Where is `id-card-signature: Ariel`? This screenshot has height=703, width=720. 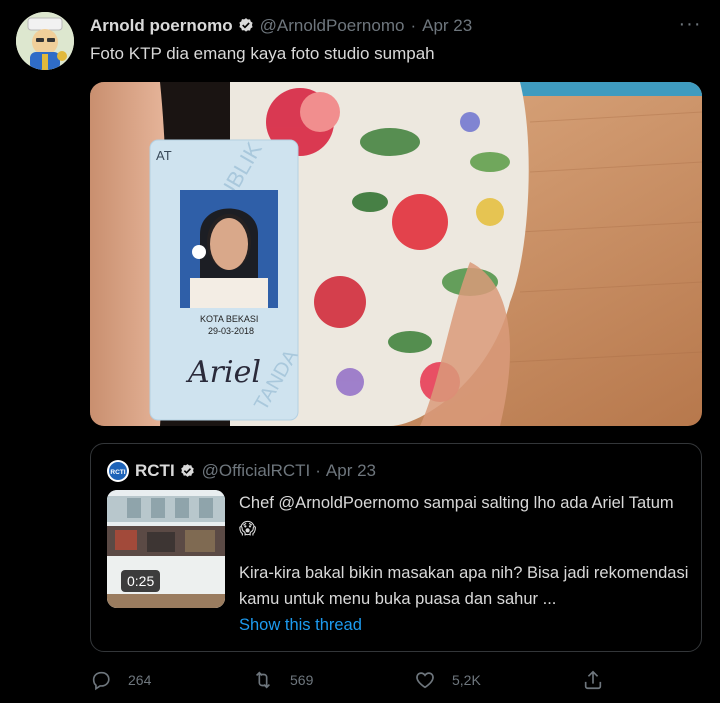 id-card-signature: Ariel is located at coordinates (223, 372).